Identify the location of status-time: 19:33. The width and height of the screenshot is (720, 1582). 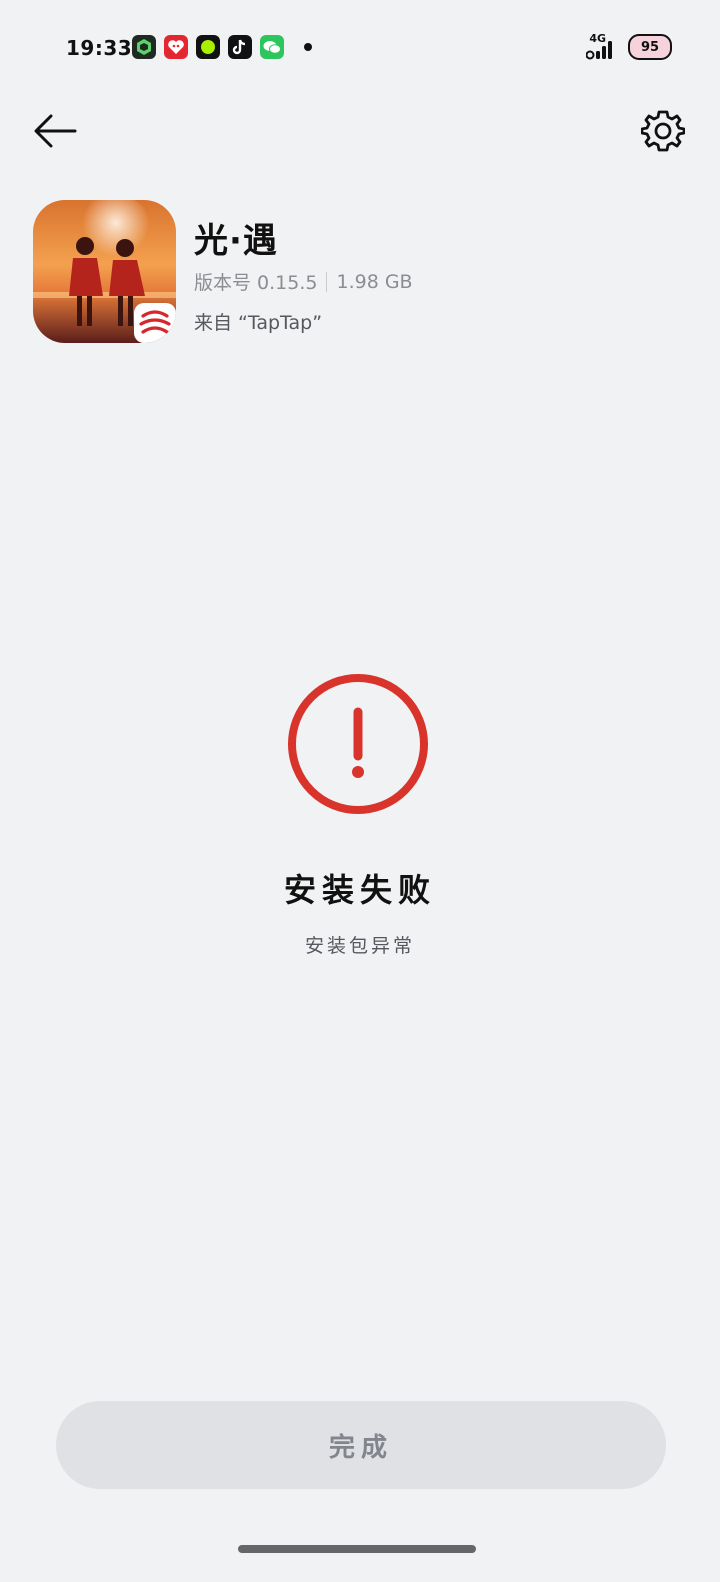
(99, 48).